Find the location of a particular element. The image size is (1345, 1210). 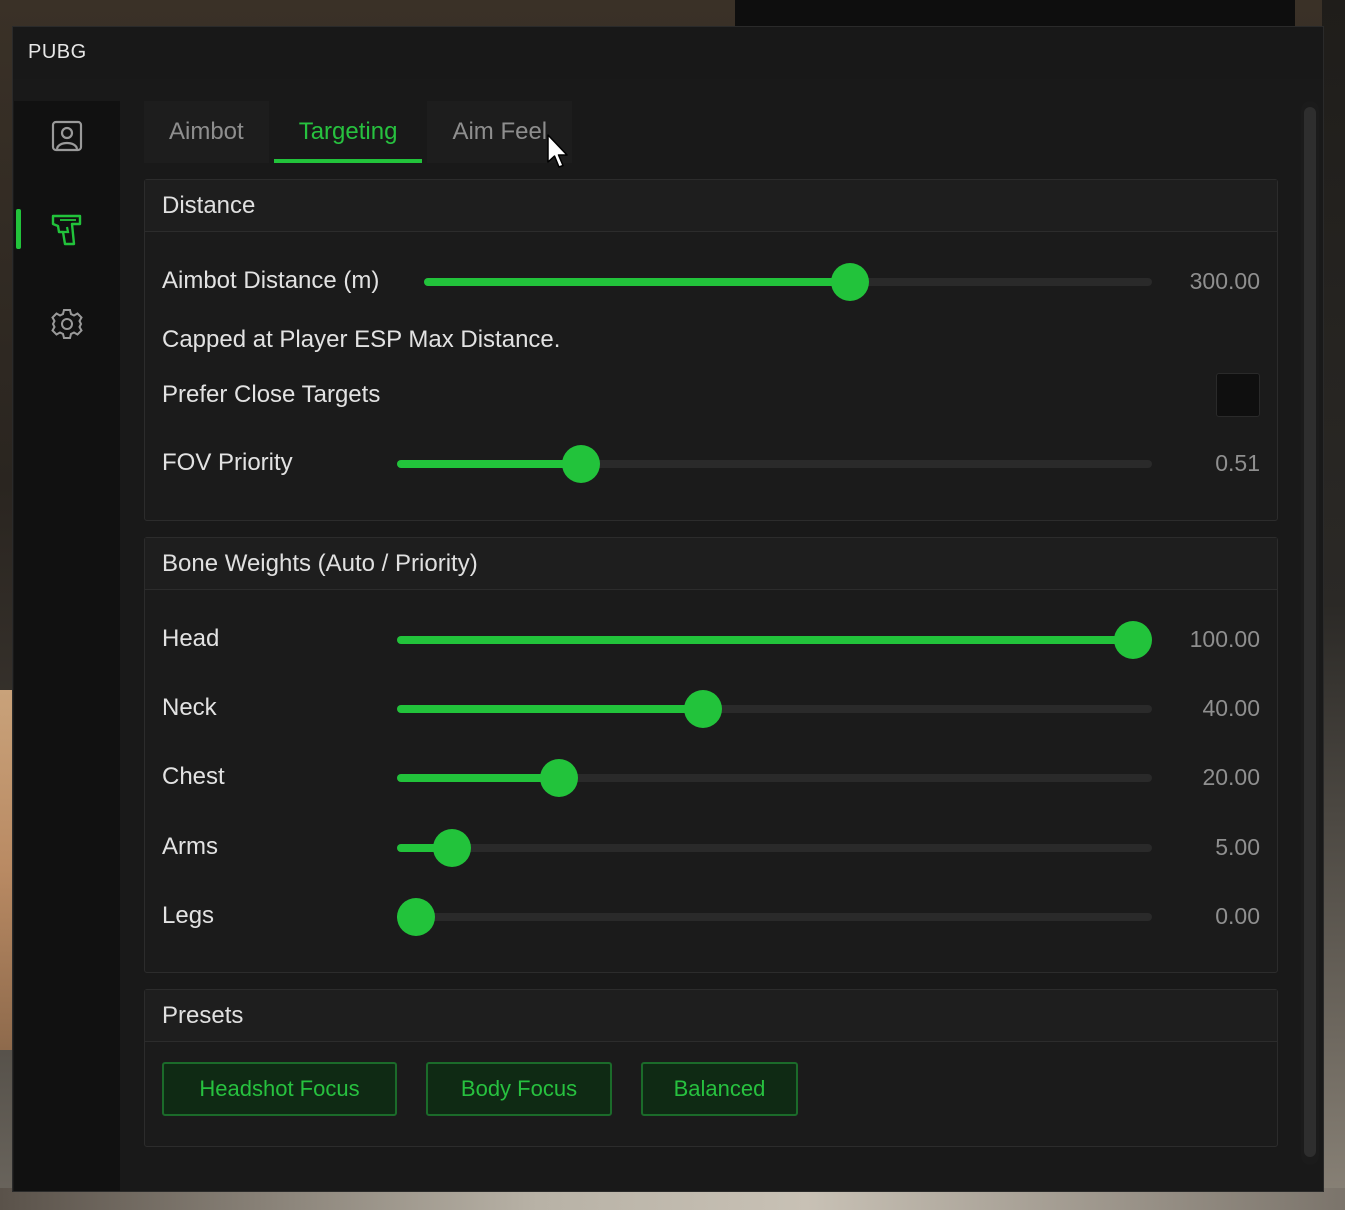

sidebar-item-settings is located at coordinates (67, 324).